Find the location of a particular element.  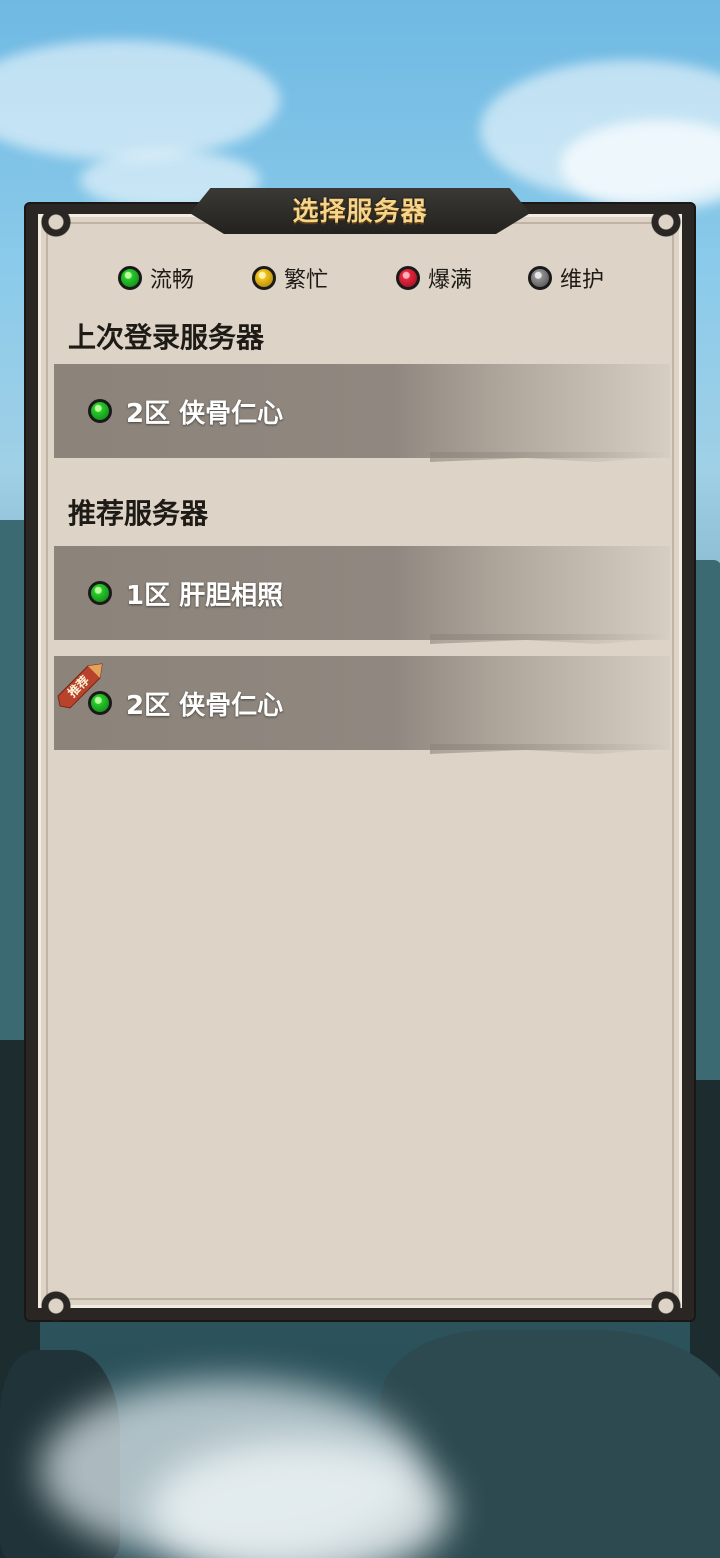

legend-item-full: 爆满 is located at coordinates (434, 278).